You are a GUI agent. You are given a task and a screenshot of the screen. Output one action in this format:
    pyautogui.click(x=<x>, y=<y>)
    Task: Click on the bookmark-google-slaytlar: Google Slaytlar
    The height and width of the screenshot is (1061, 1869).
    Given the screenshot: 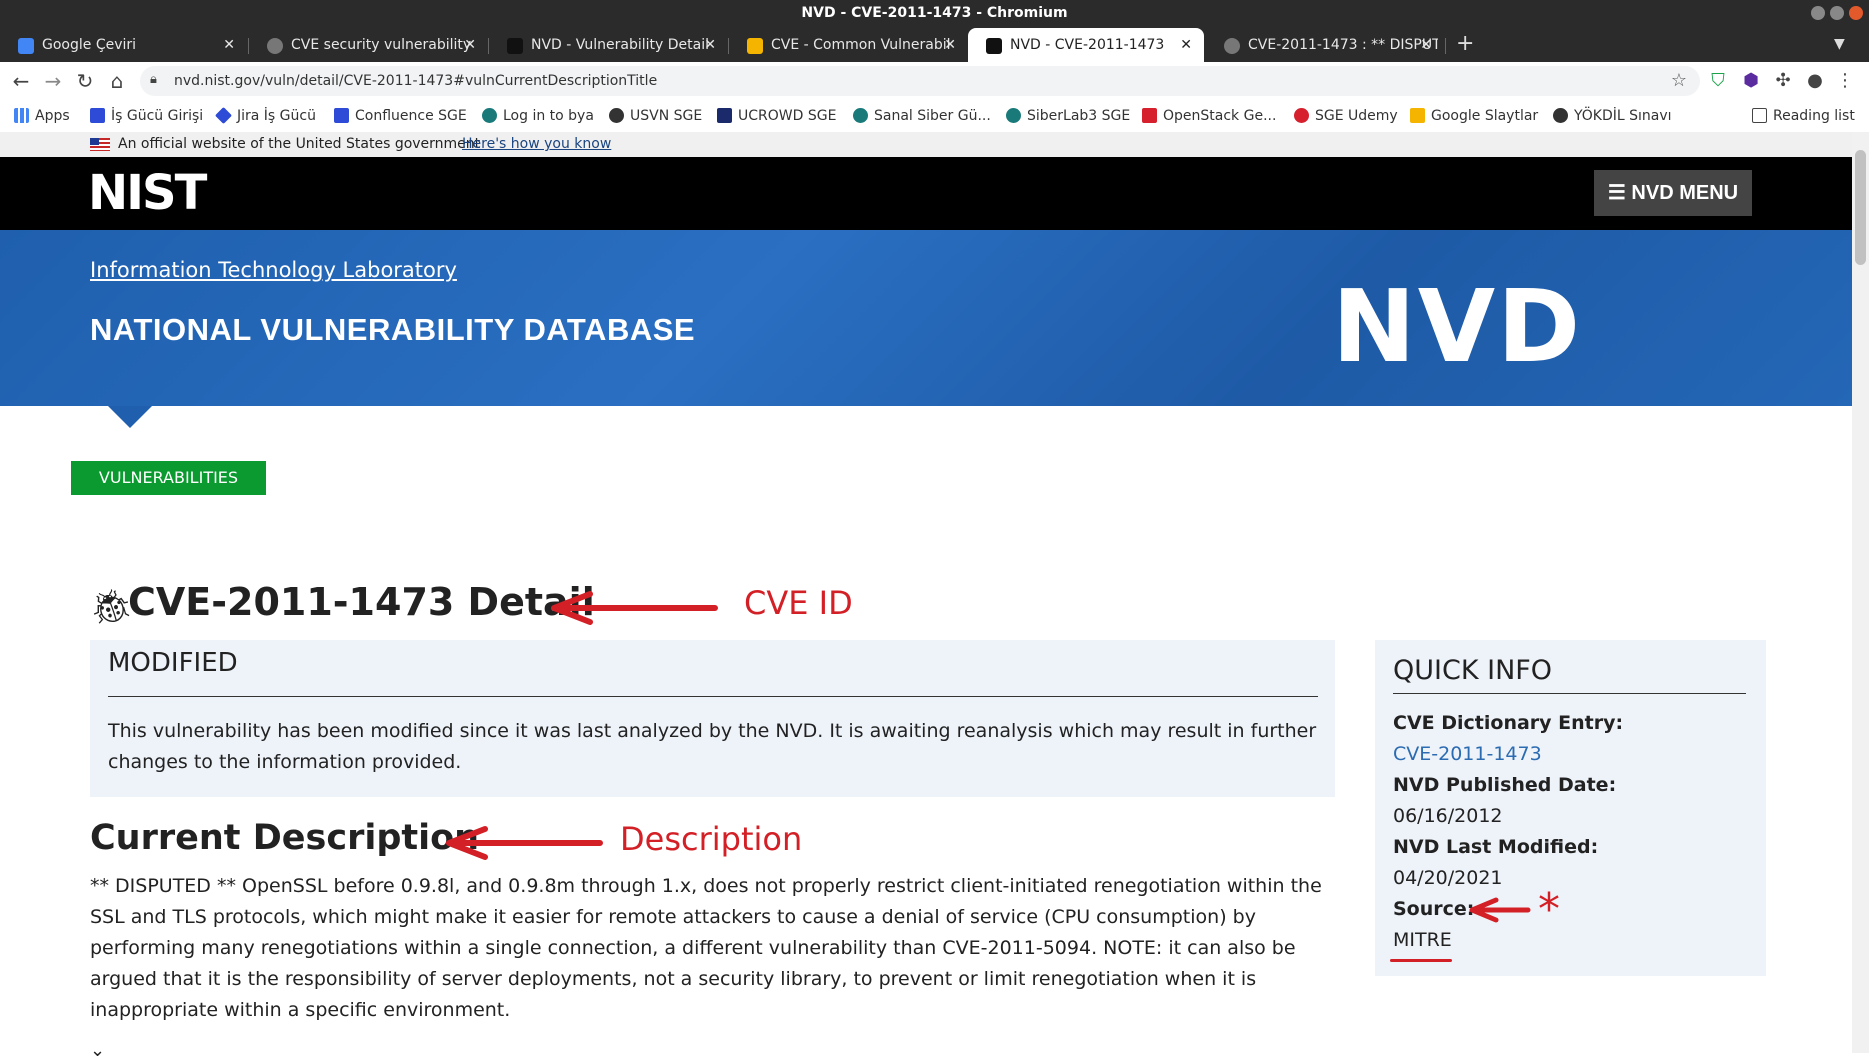 What is the action you would take?
    pyautogui.click(x=1474, y=116)
    